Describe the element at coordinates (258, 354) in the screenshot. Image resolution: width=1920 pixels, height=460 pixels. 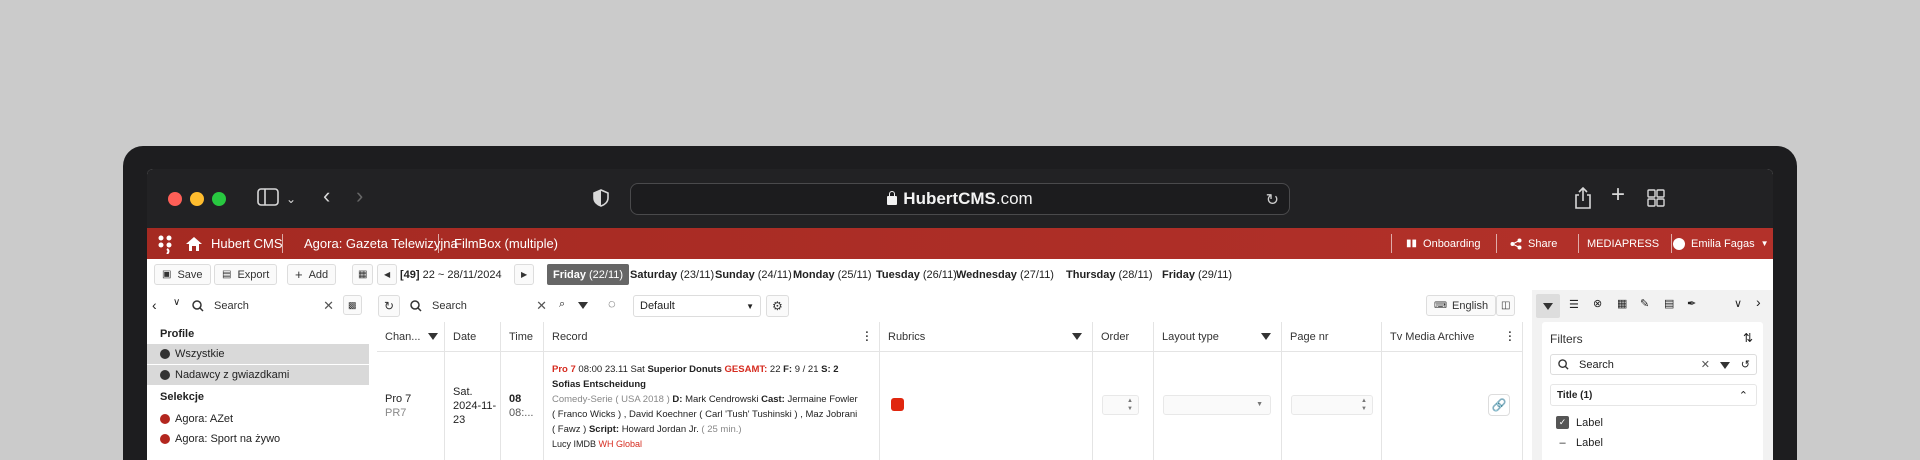
I see `profile-item: Wszystkie` at that location.